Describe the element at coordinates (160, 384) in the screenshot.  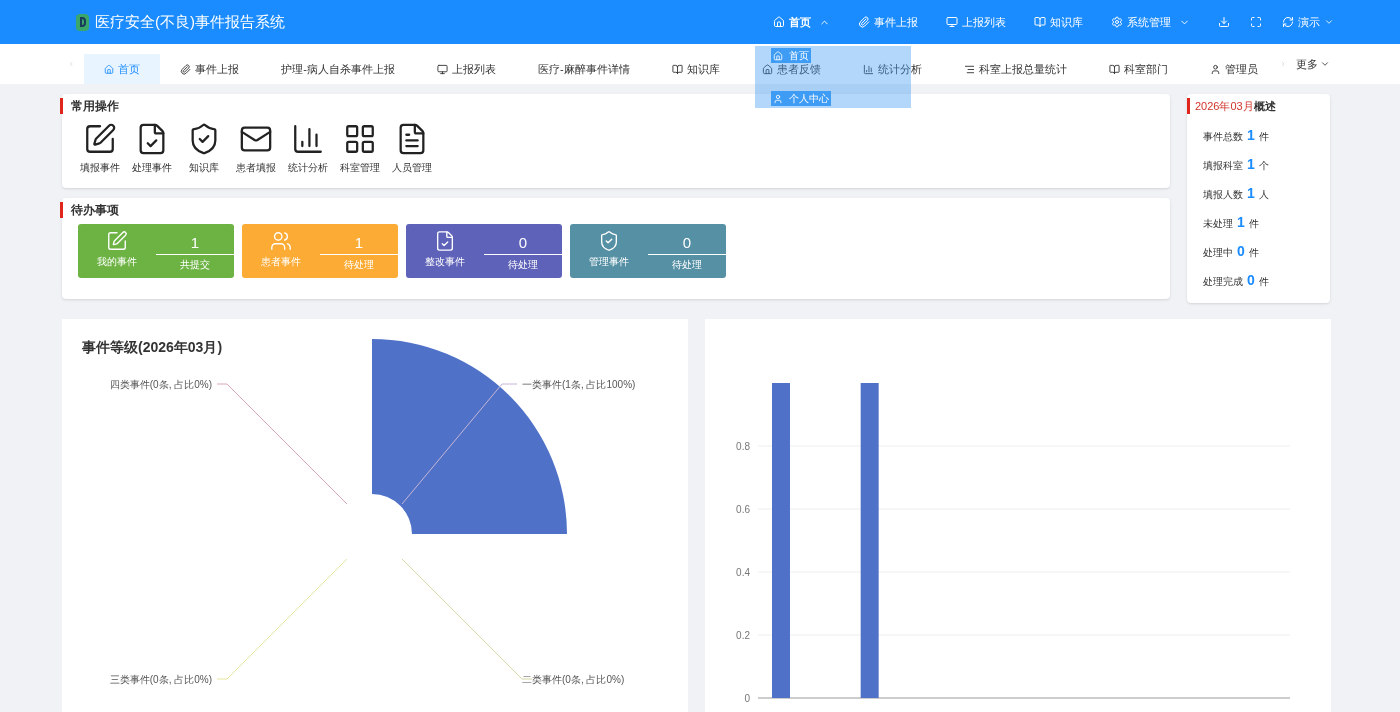
I see `slice-label: 四类事件(0条, 占比0%)` at that location.